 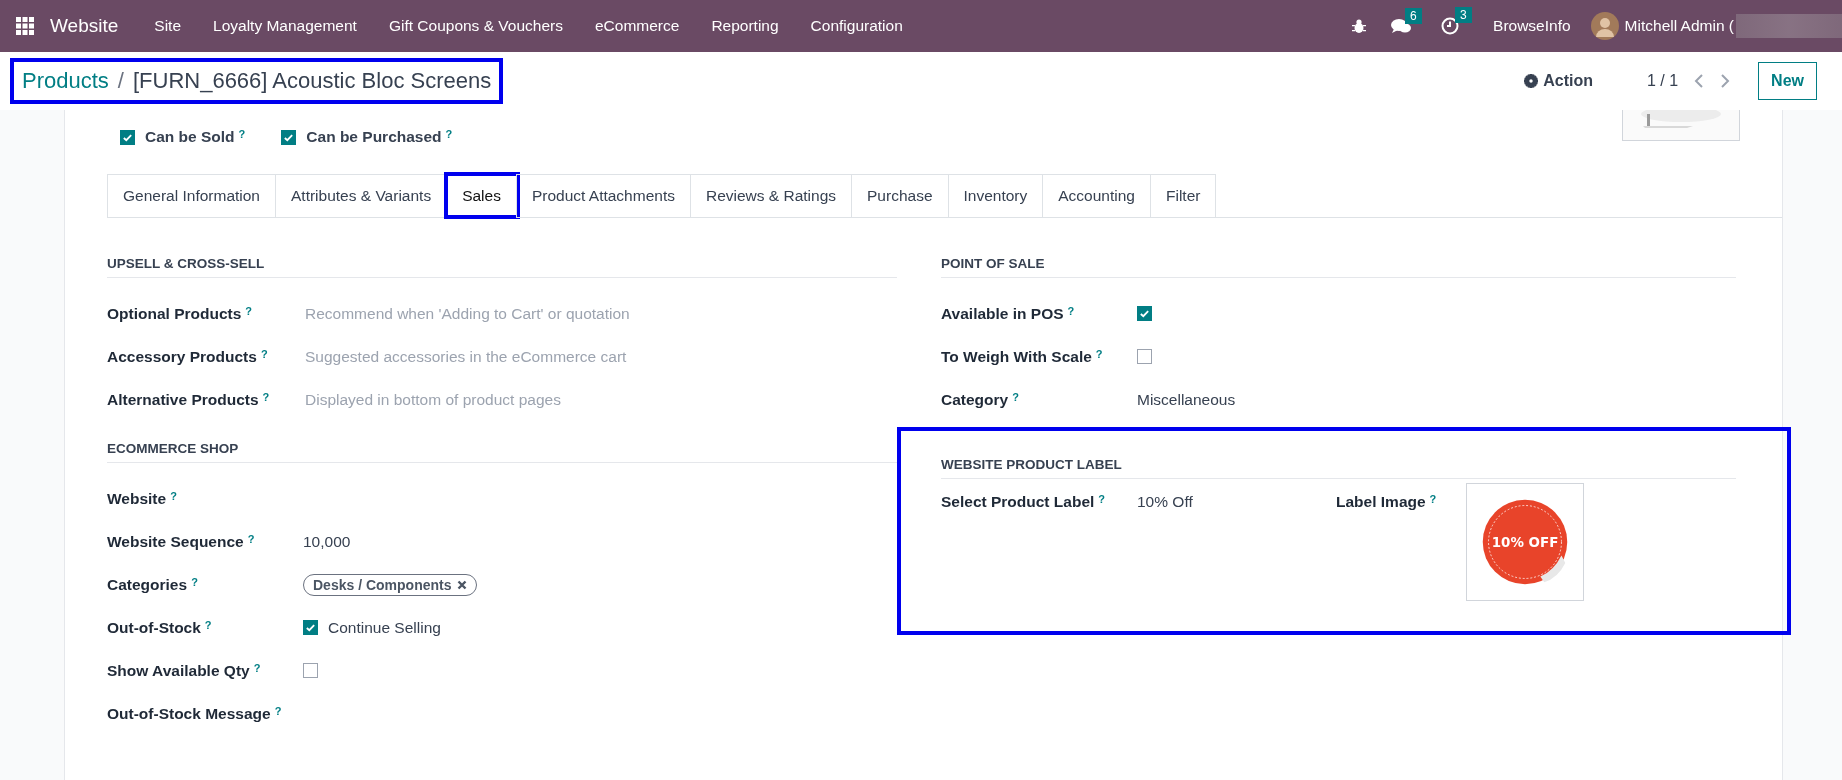 What do you see at coordinates (1186, 399) in the screenshot?
I see `field-value: Miscellaneous` at bounding box center [1186, 399].